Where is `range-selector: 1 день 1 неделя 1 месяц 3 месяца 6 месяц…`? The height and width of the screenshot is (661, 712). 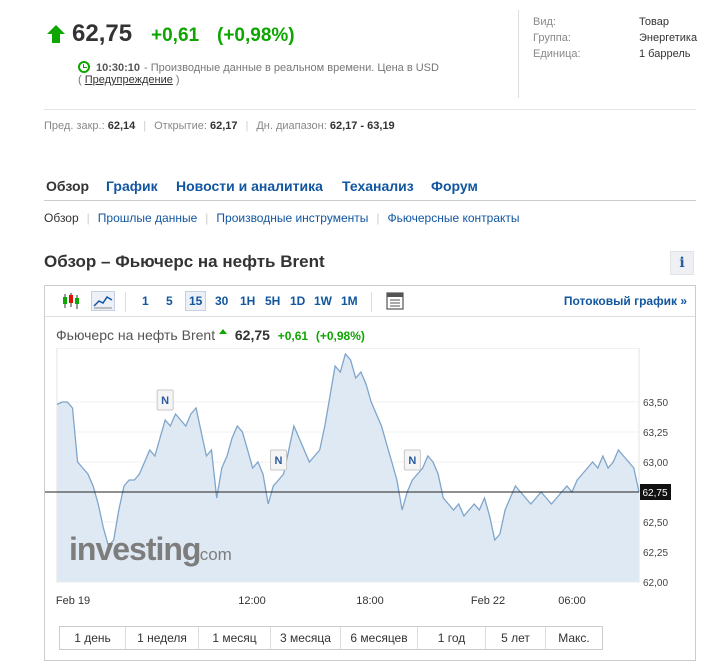
range-selector: 1 день 1 неделя 1 месяц 3 месяца 6 месяц… is located at coordinates (331, 638).